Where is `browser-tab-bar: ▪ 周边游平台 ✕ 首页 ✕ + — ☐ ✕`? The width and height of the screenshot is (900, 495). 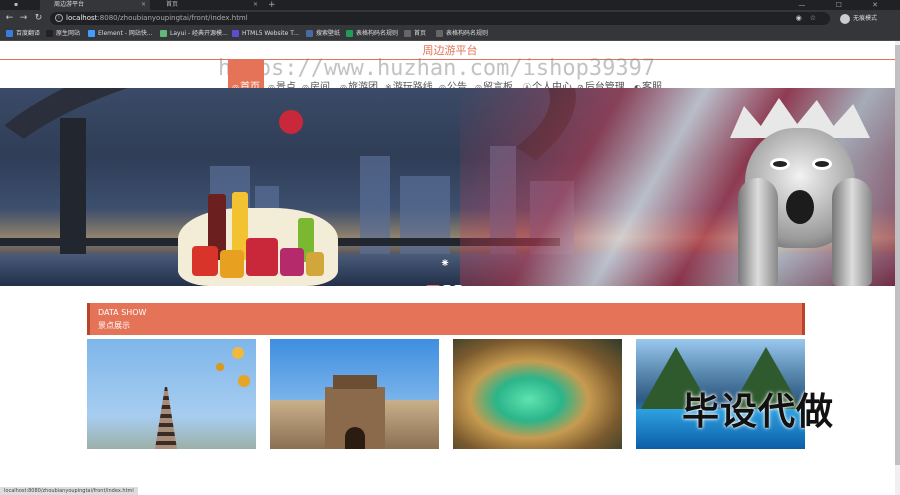 browser-tab-bar: ▪ 周边游平台 ✕ 首页 ✕ + — ☐ ✕ is located at coordinates (450, 5).